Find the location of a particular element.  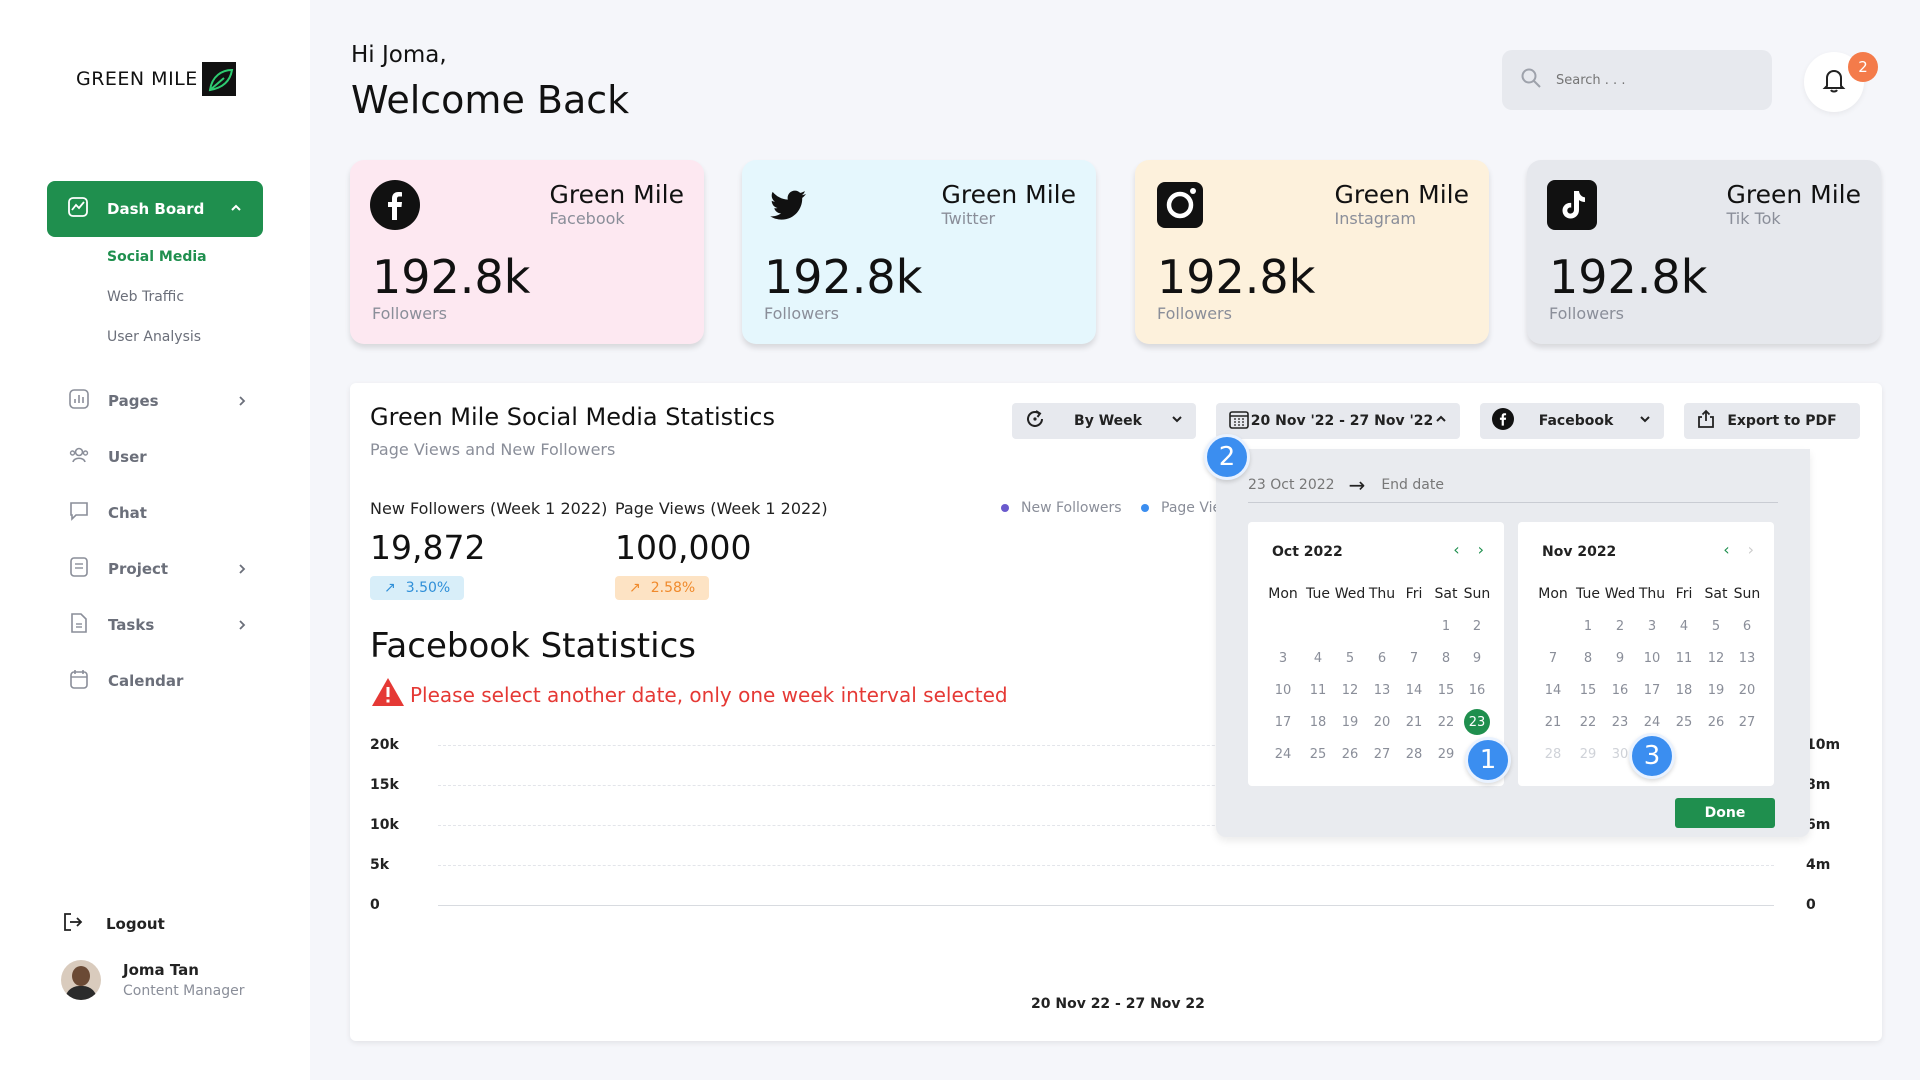

card-twitter: Green Mile Twitter 192.8k Followers is located at coordinates (919, 252).